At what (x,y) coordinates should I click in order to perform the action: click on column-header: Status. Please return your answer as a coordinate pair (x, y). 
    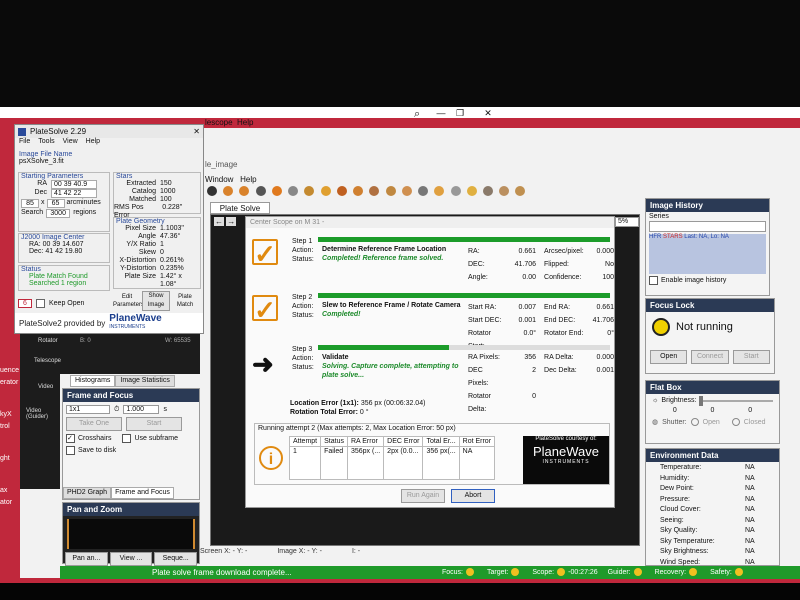
    Looking at the image, I should click on (334, 441).